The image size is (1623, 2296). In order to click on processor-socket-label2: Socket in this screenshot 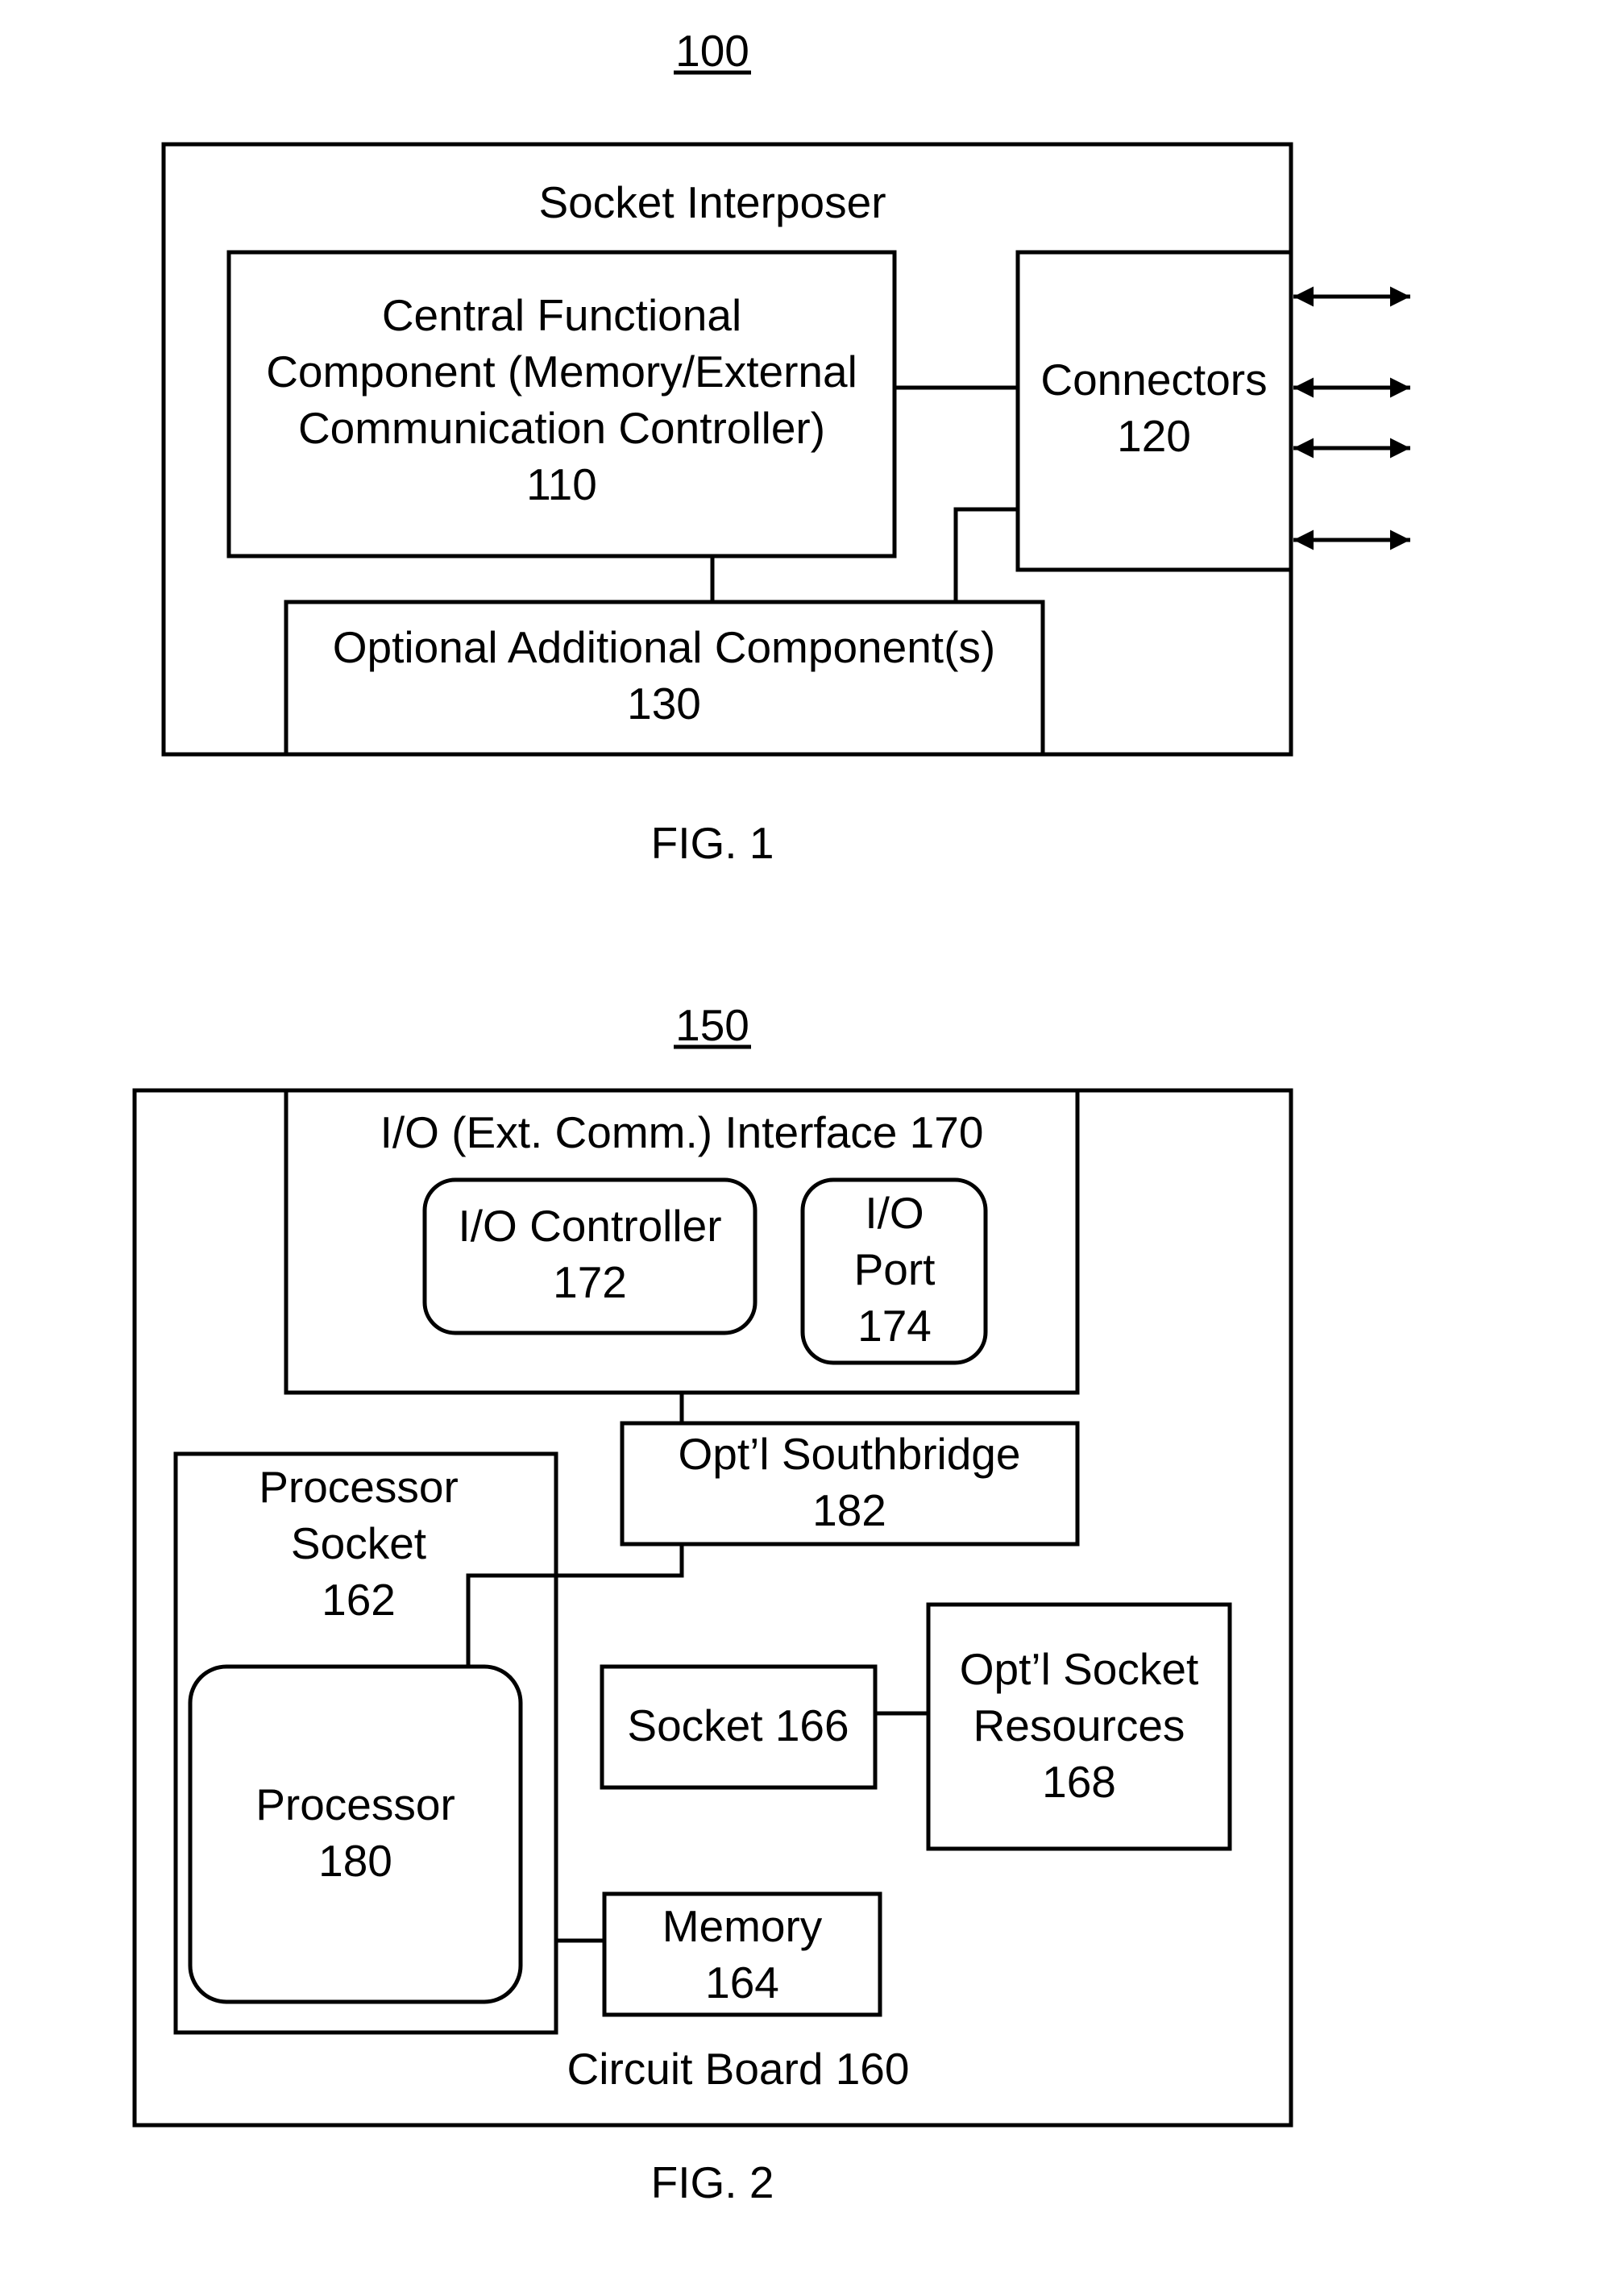, I will do `click(358, 1543)`.